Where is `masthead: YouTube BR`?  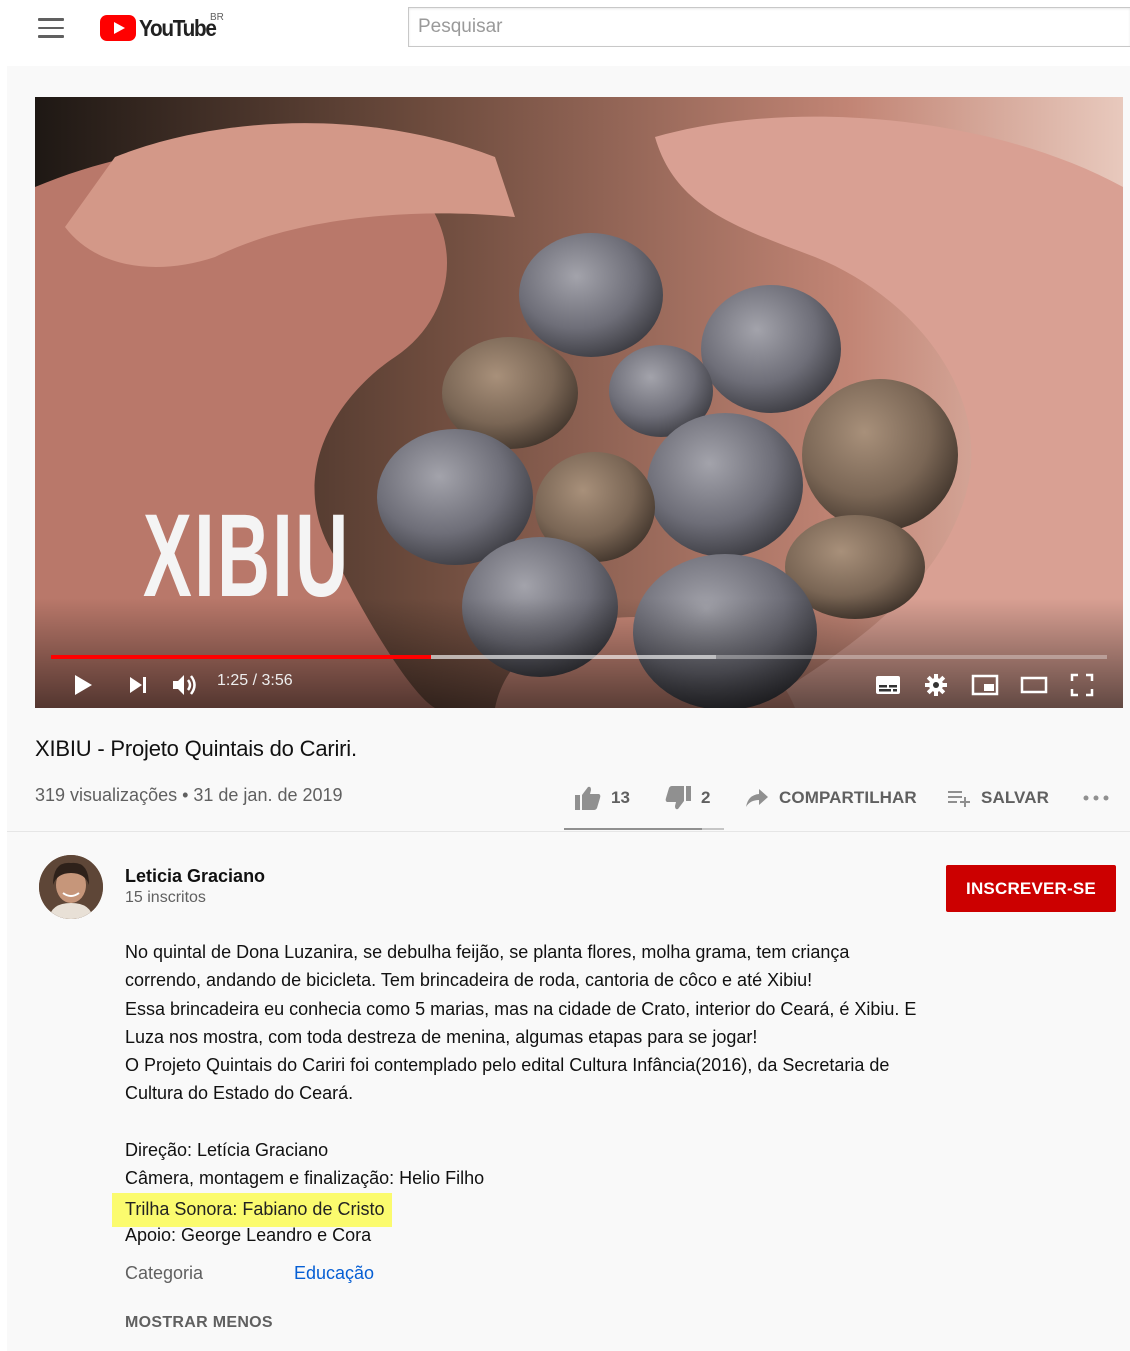 masthead: YouTube BR is located at coordinates (565, 32).